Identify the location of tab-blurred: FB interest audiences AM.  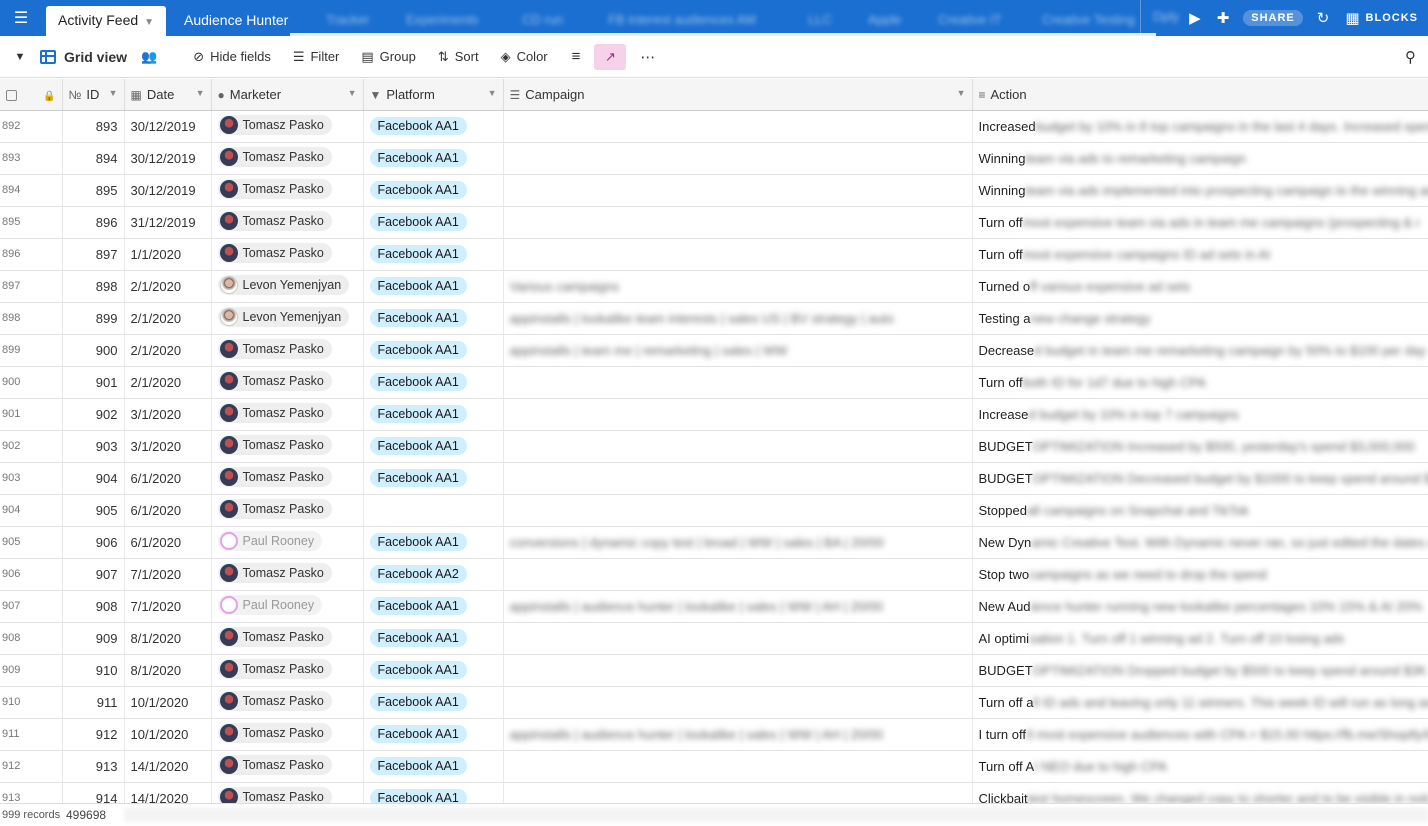
(682, 21).